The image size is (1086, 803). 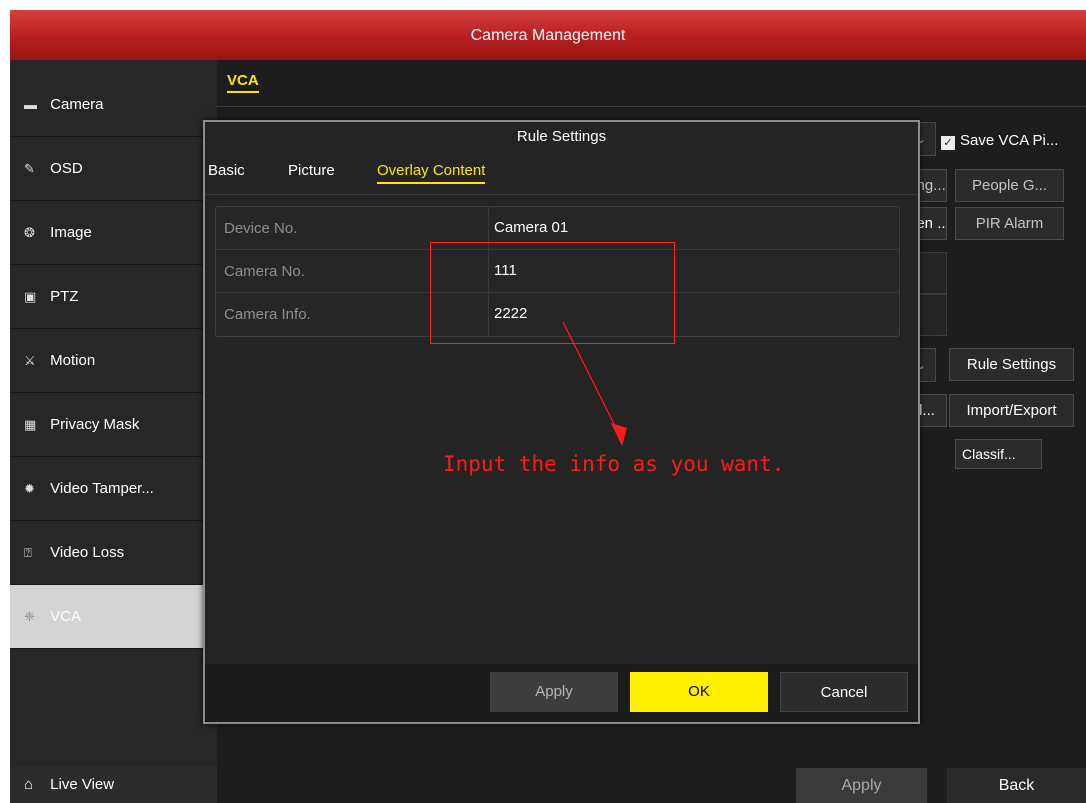 I want to click on camera-icon: ▬, so click(x=30, y=104).